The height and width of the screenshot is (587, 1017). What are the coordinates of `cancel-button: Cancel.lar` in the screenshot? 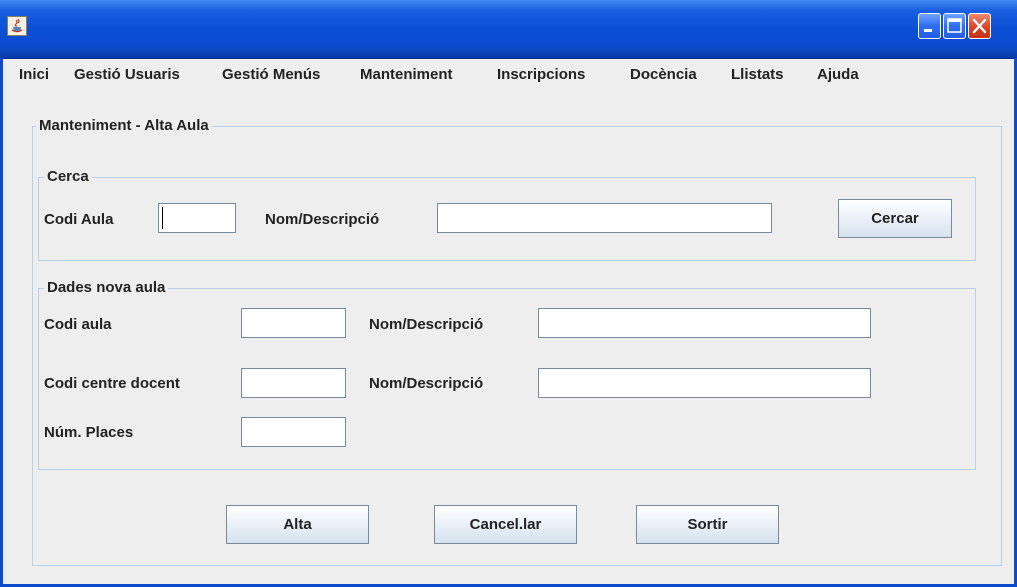 It's located at (505, 524).